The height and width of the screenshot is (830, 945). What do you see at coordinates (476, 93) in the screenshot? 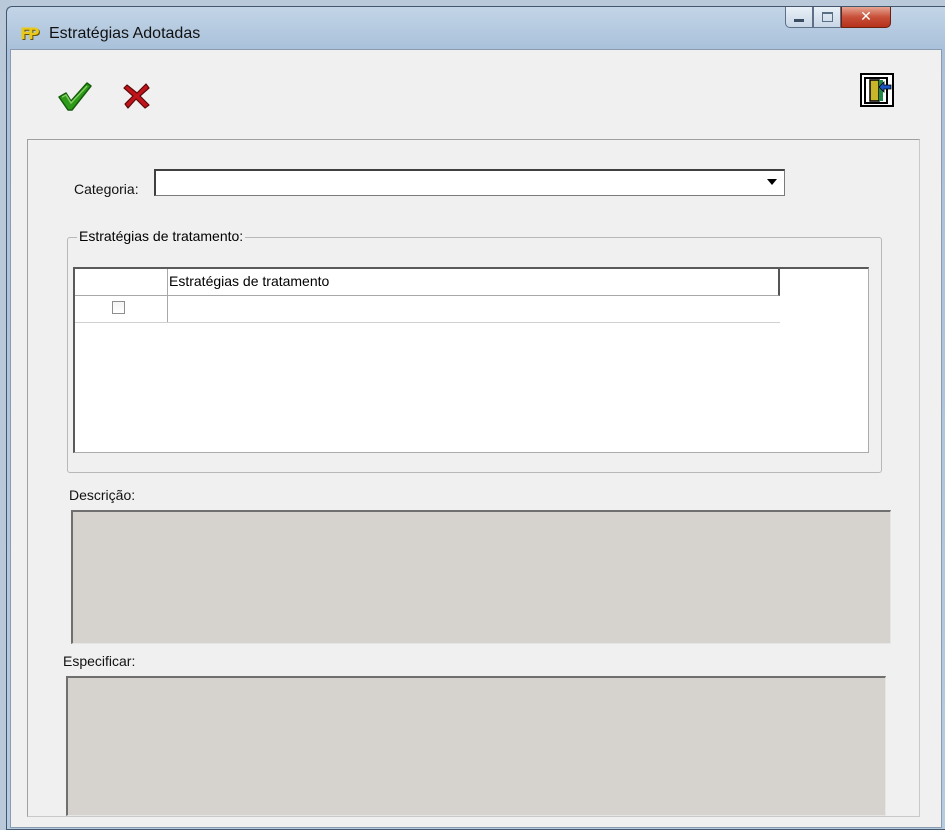
I see `toolbar` at bounding box center [476, 93].